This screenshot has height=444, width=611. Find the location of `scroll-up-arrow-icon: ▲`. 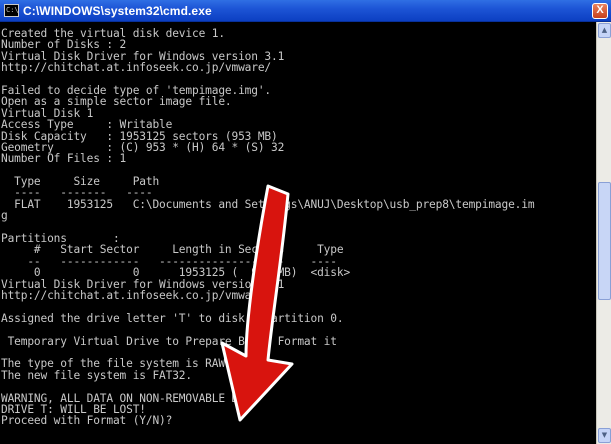

scroll-up-arrow-icon: ▲ is located at coordinates (604, 30).